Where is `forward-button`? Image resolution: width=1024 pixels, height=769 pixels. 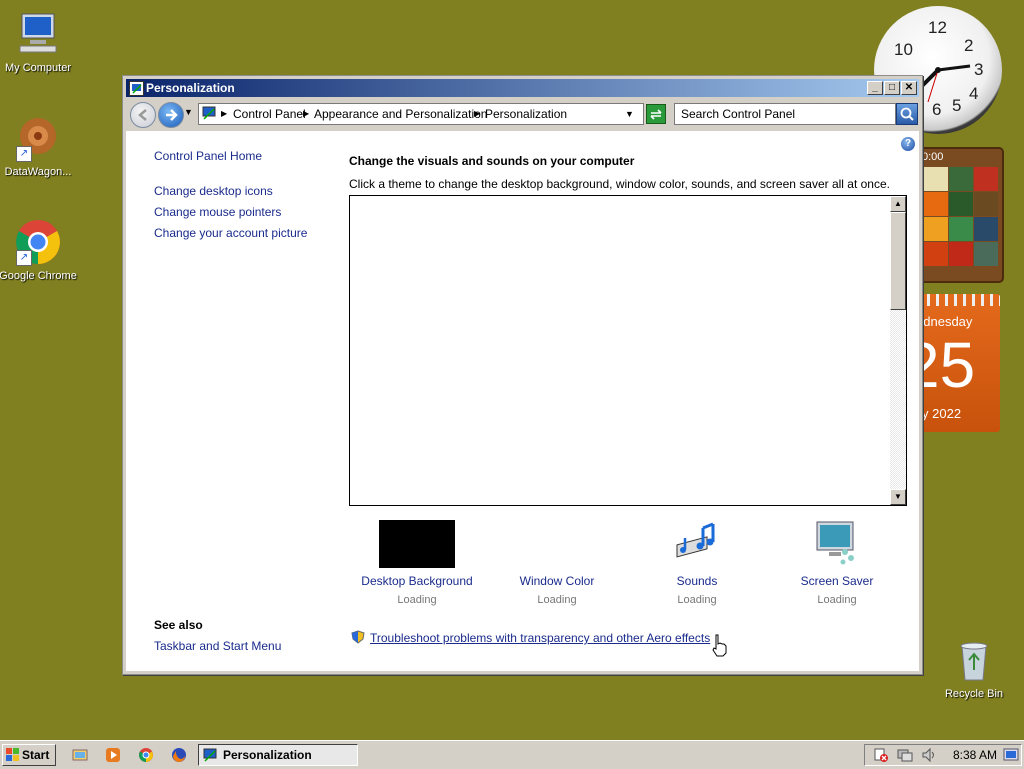
forward-button is located at coordinates (171, 115).